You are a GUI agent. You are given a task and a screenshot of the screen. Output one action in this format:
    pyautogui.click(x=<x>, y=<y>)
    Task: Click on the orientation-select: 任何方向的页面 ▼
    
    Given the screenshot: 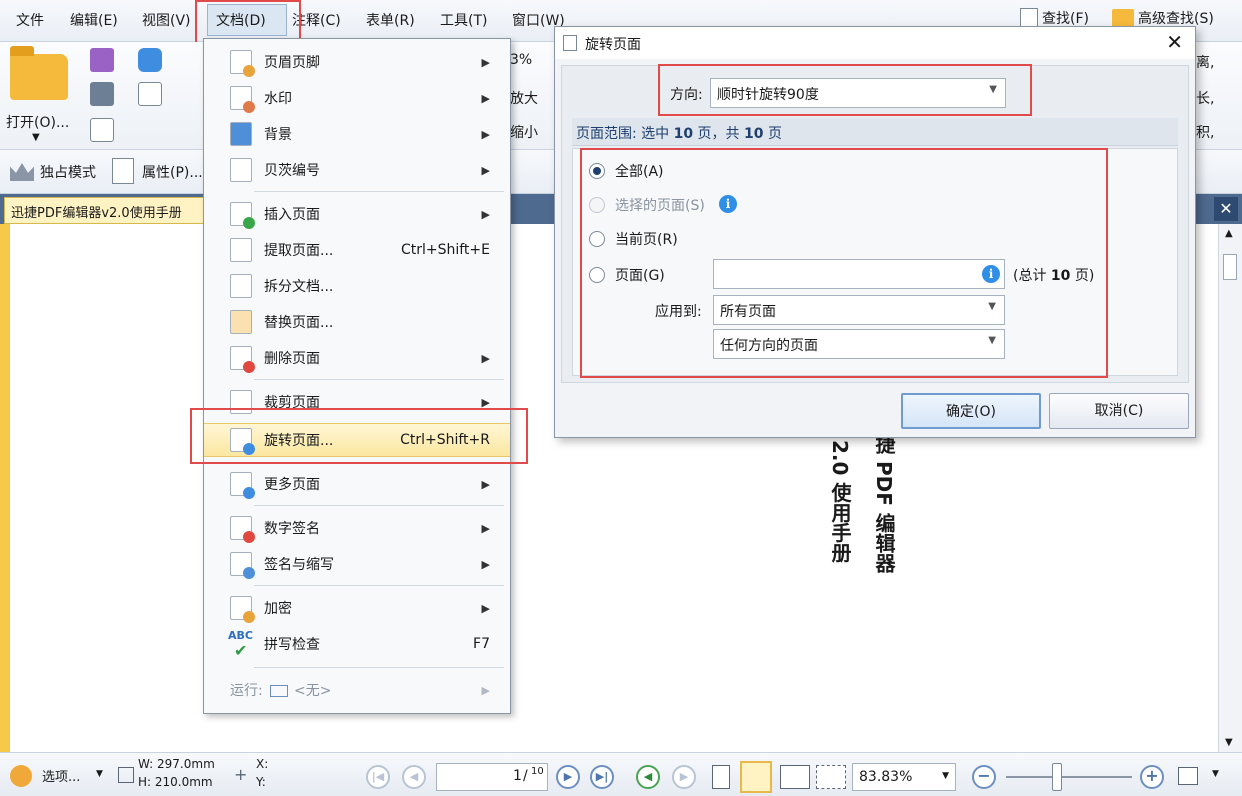 What is the action you would take?
    pyautogui.click(x=859, y=344)
    